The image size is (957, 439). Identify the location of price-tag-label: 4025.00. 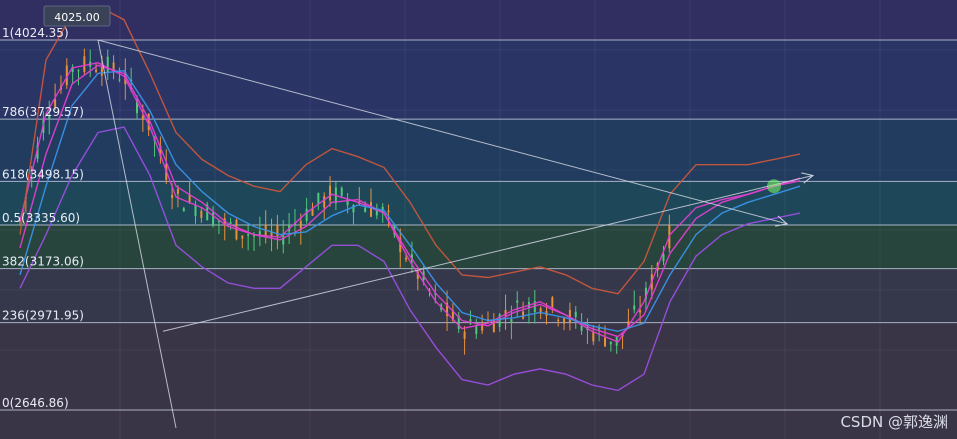
(77, 17).